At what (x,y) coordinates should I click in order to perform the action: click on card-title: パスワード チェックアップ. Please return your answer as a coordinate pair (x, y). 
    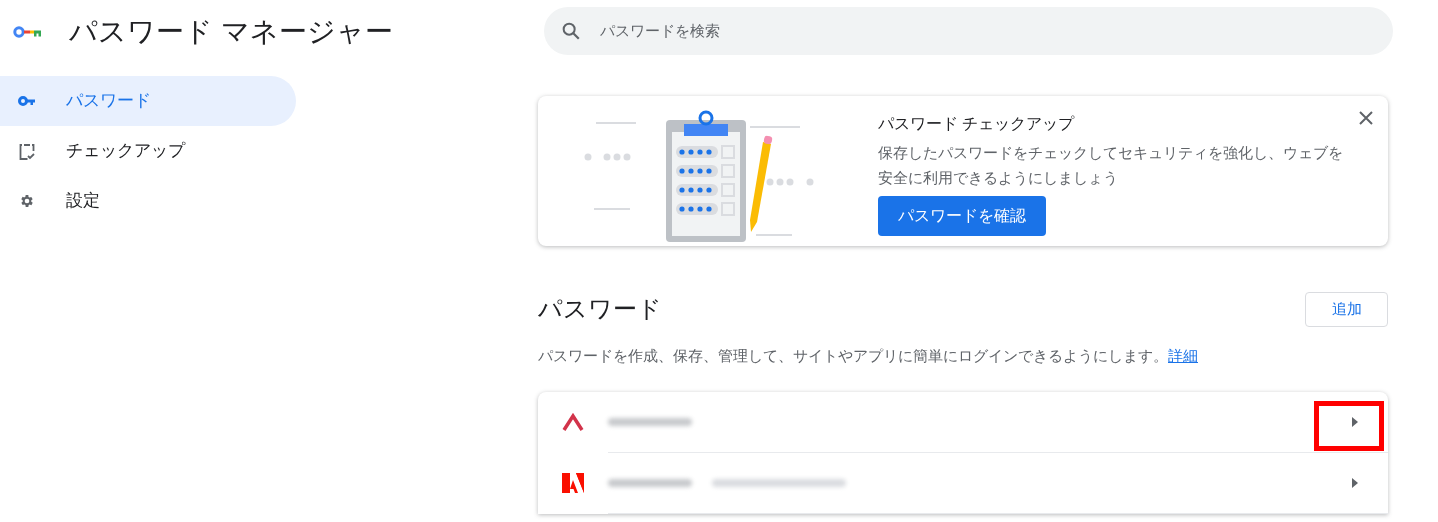
    Looking at the image, I should click on (977, 124).